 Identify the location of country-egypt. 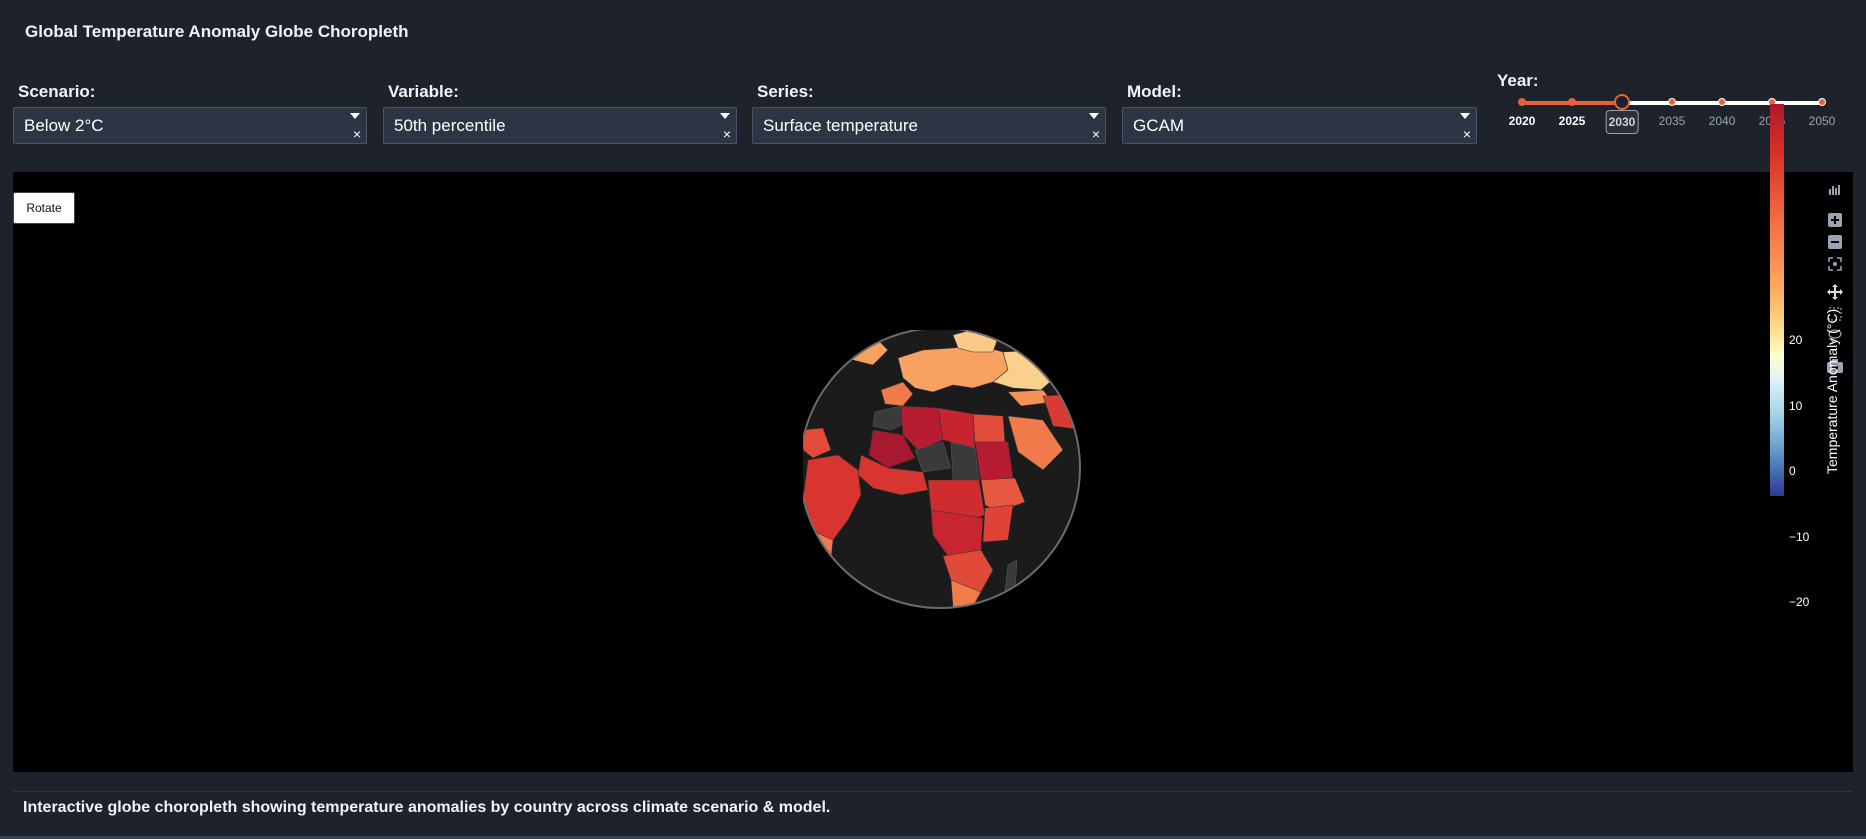
(989, 429).